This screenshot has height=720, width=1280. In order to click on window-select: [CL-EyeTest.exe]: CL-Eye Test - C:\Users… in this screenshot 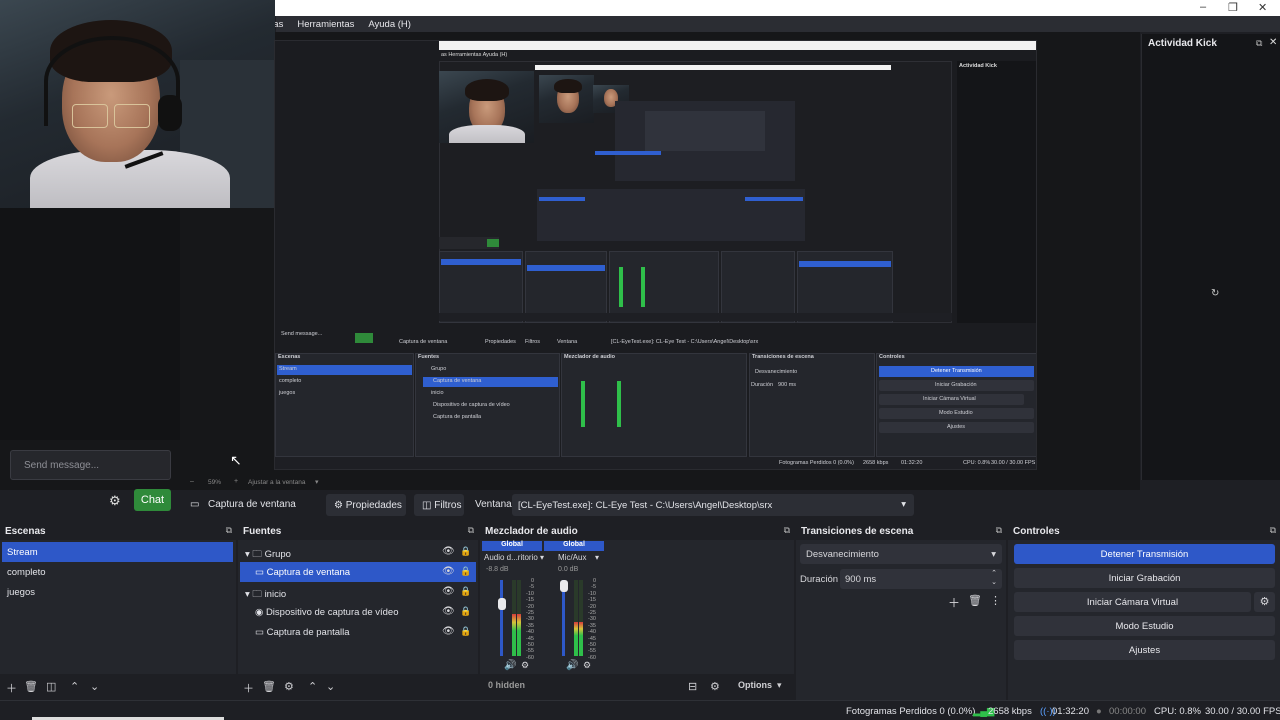, I will do `click(713, 505)`.